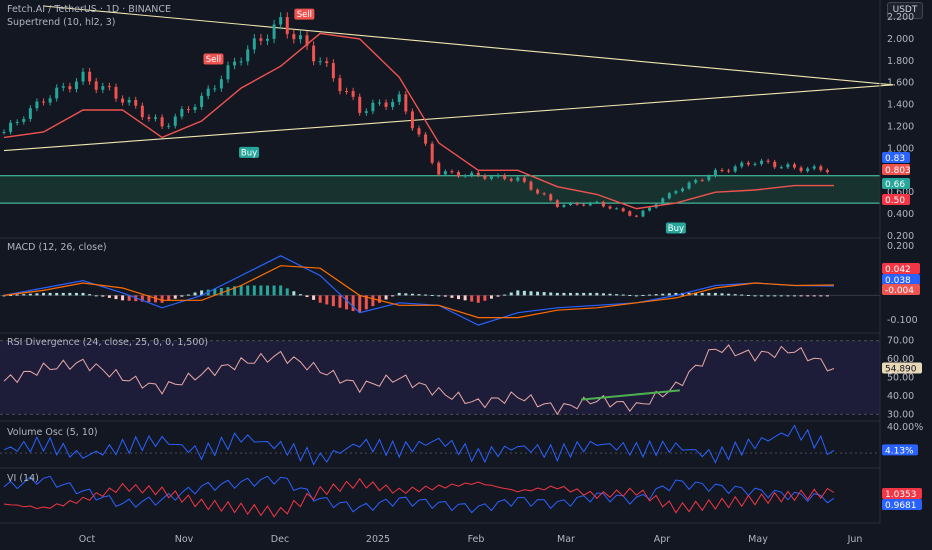  Describe the element at coordinates (61, 22) in the screenshot. I see `indicator-label: Supertrend (10, hl2, 3)` at that location.